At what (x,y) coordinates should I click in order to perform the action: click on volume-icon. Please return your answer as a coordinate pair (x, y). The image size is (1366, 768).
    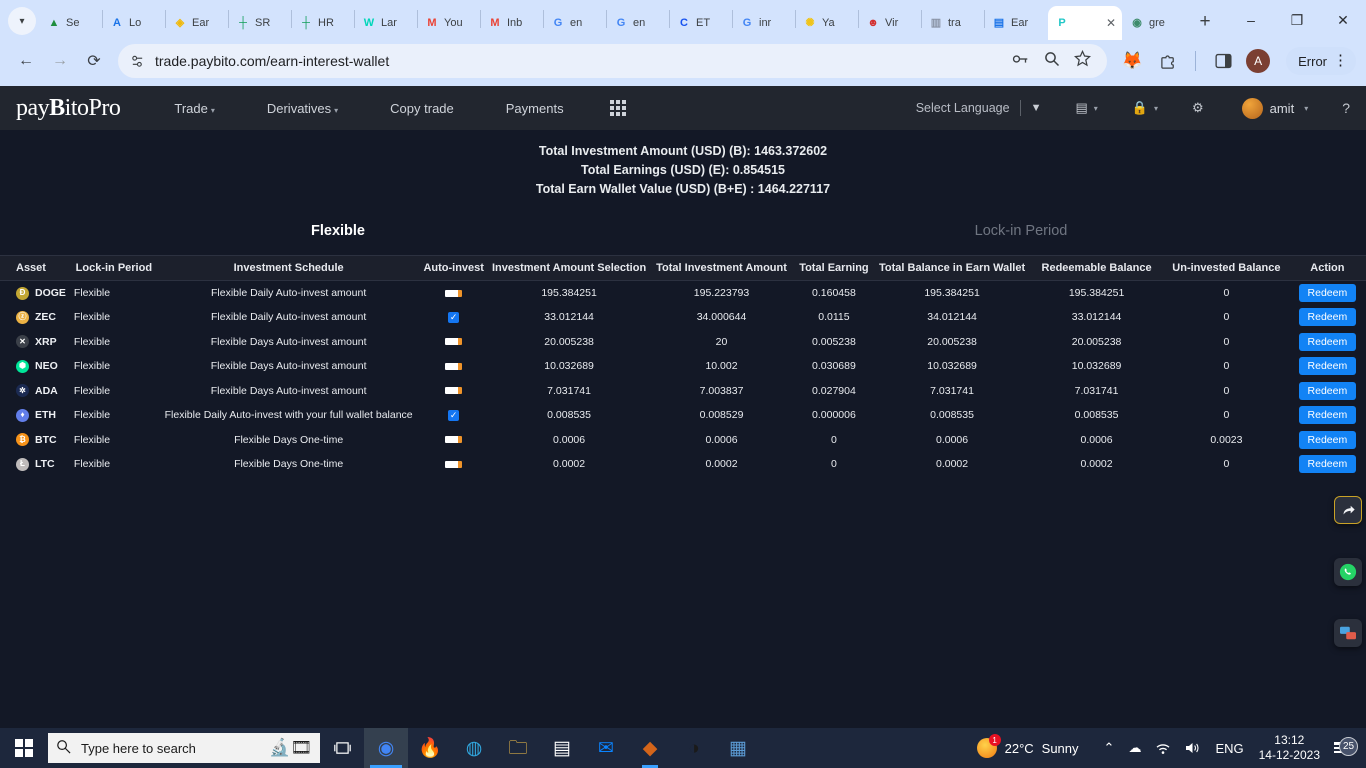
    Looking at the image, I should click on (1193, 748).